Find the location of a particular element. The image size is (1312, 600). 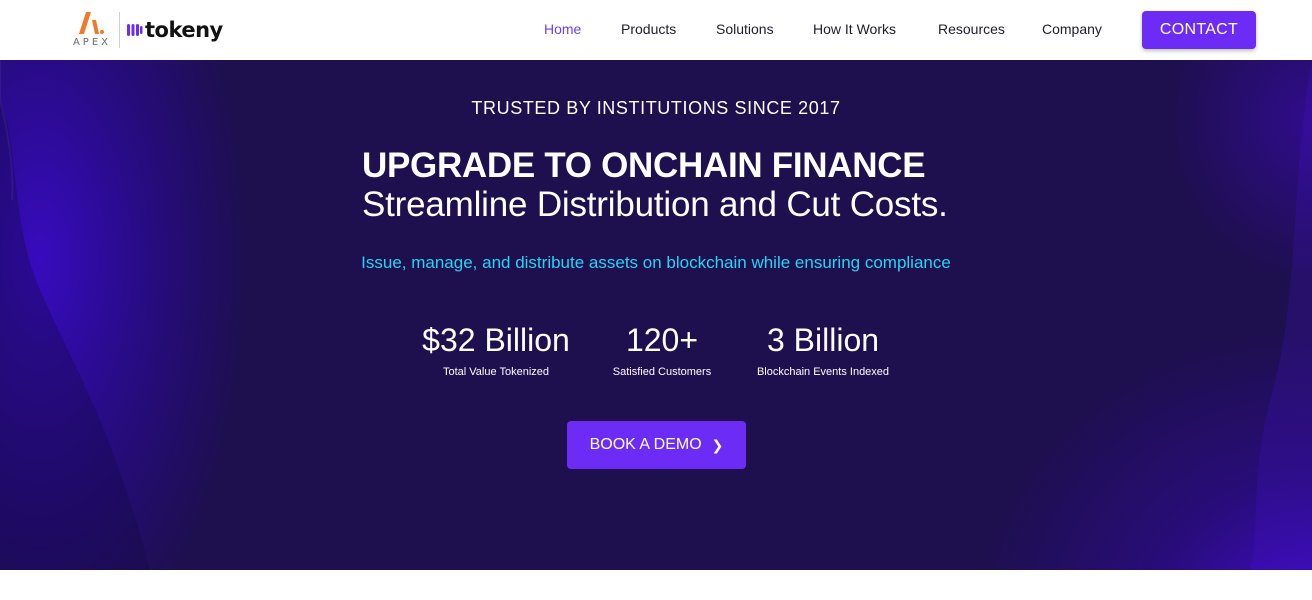

hero-headline: UPGRADE TO ONCHAIN FINANCE is located at coordinates (644, 165).